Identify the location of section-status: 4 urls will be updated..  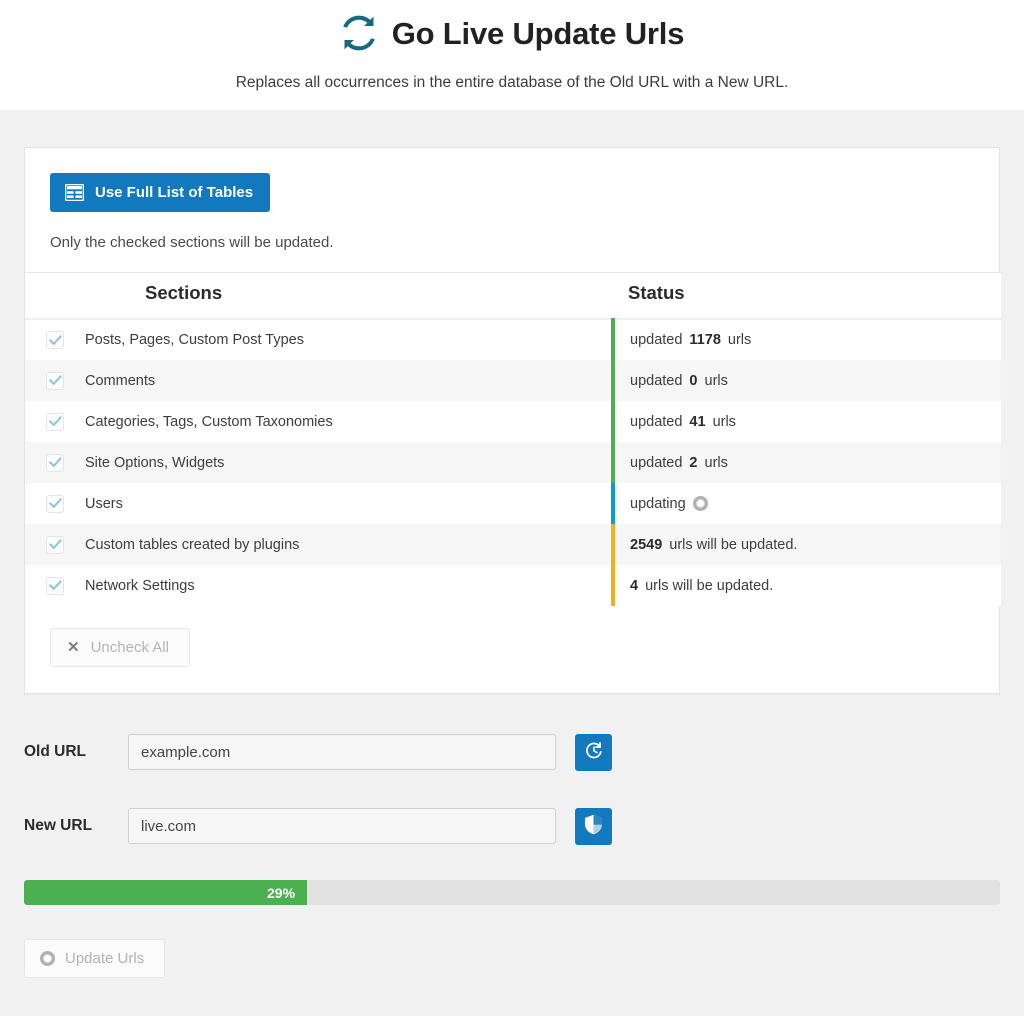
(806, 585).